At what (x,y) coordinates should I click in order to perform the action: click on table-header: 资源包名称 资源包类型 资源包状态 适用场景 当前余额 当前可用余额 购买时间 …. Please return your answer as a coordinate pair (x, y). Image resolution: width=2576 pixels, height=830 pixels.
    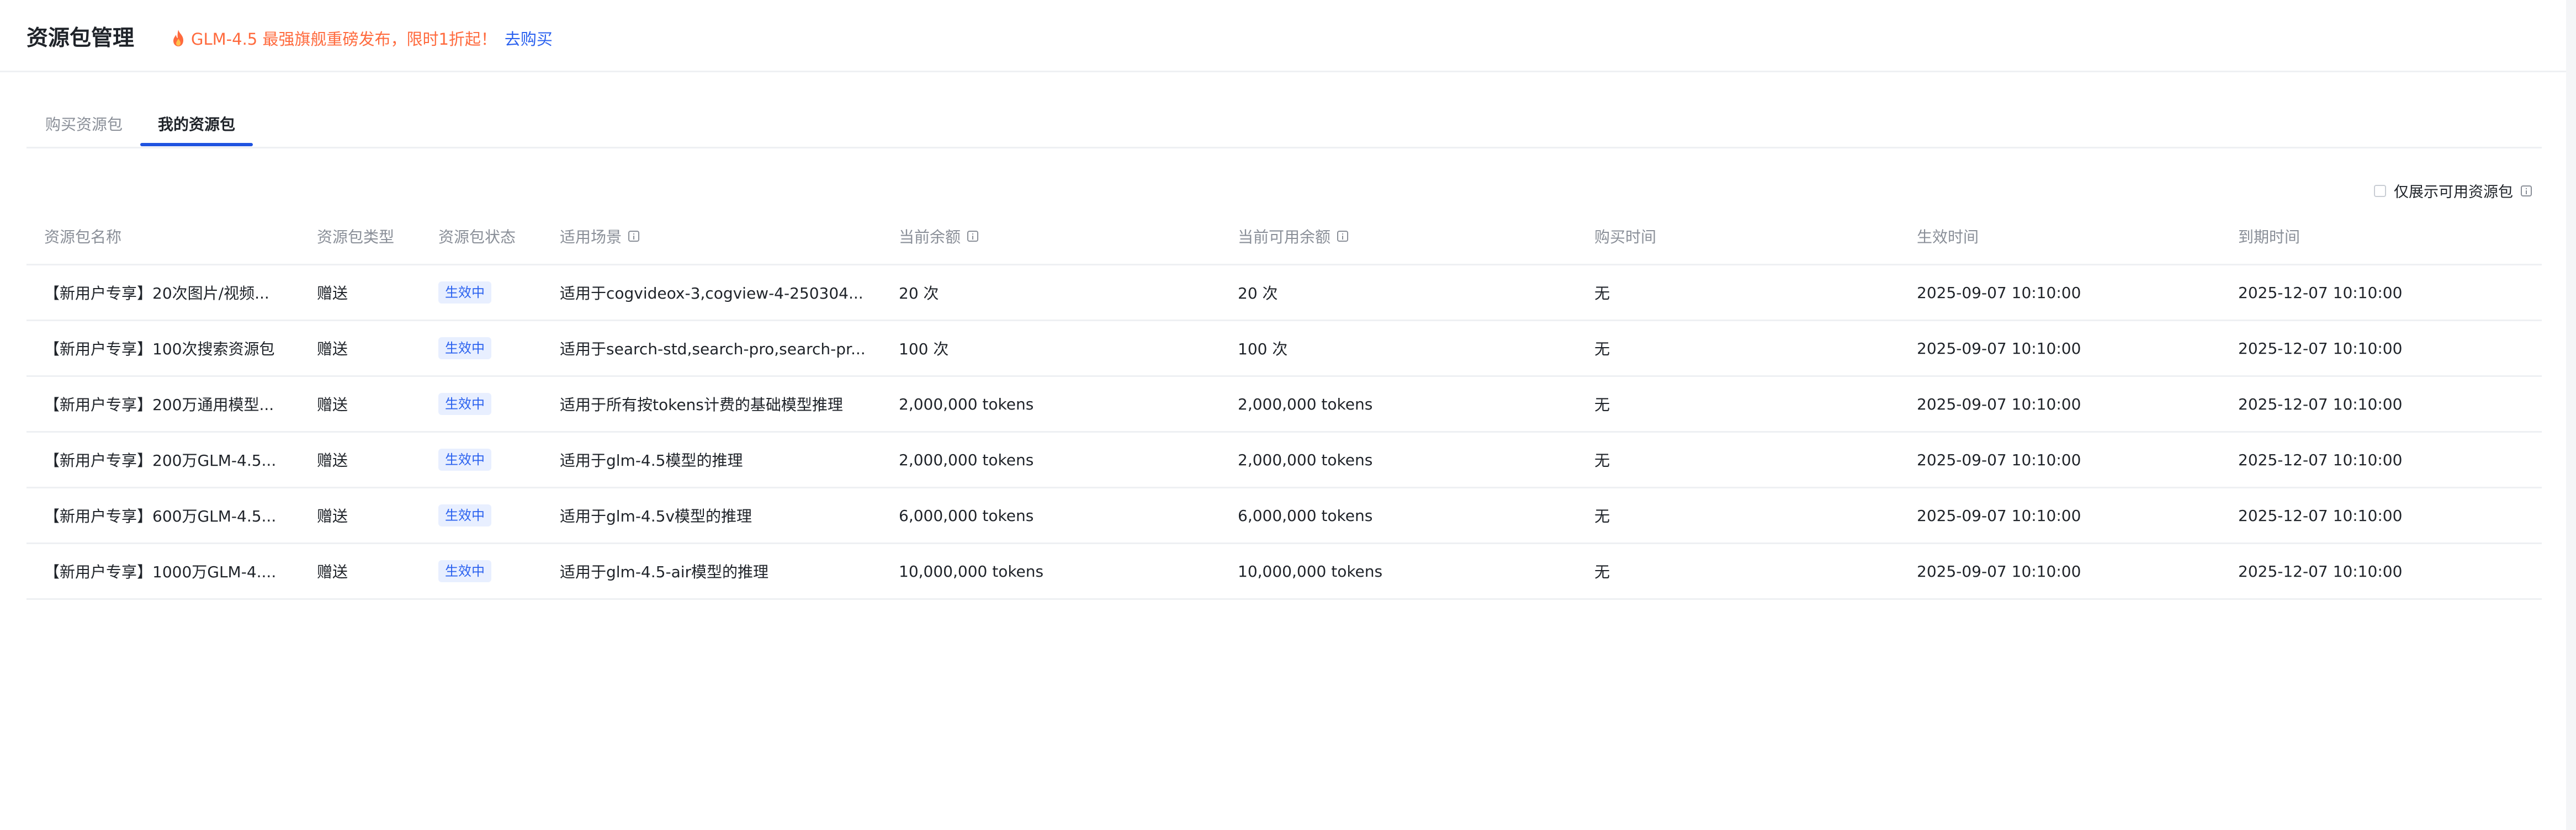
    Looking at the image, I should click on (1284, 236).